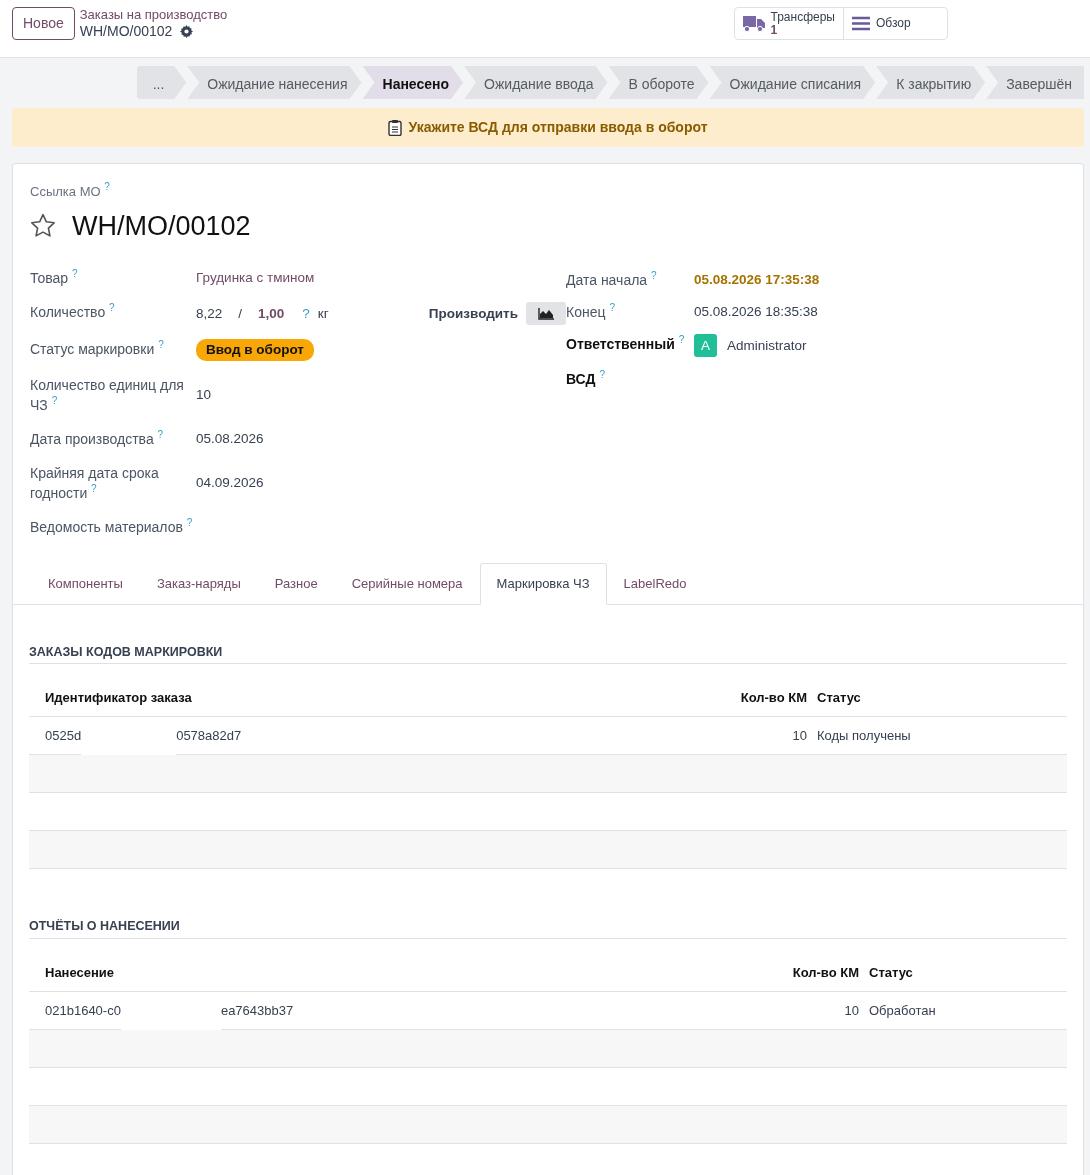 The width and height of the screenshot is (1090, 1175). Describe the element at coordinates (756, 312) in the screenshot. I see `field-value: 05.08.2026 18:35:38` at that location.